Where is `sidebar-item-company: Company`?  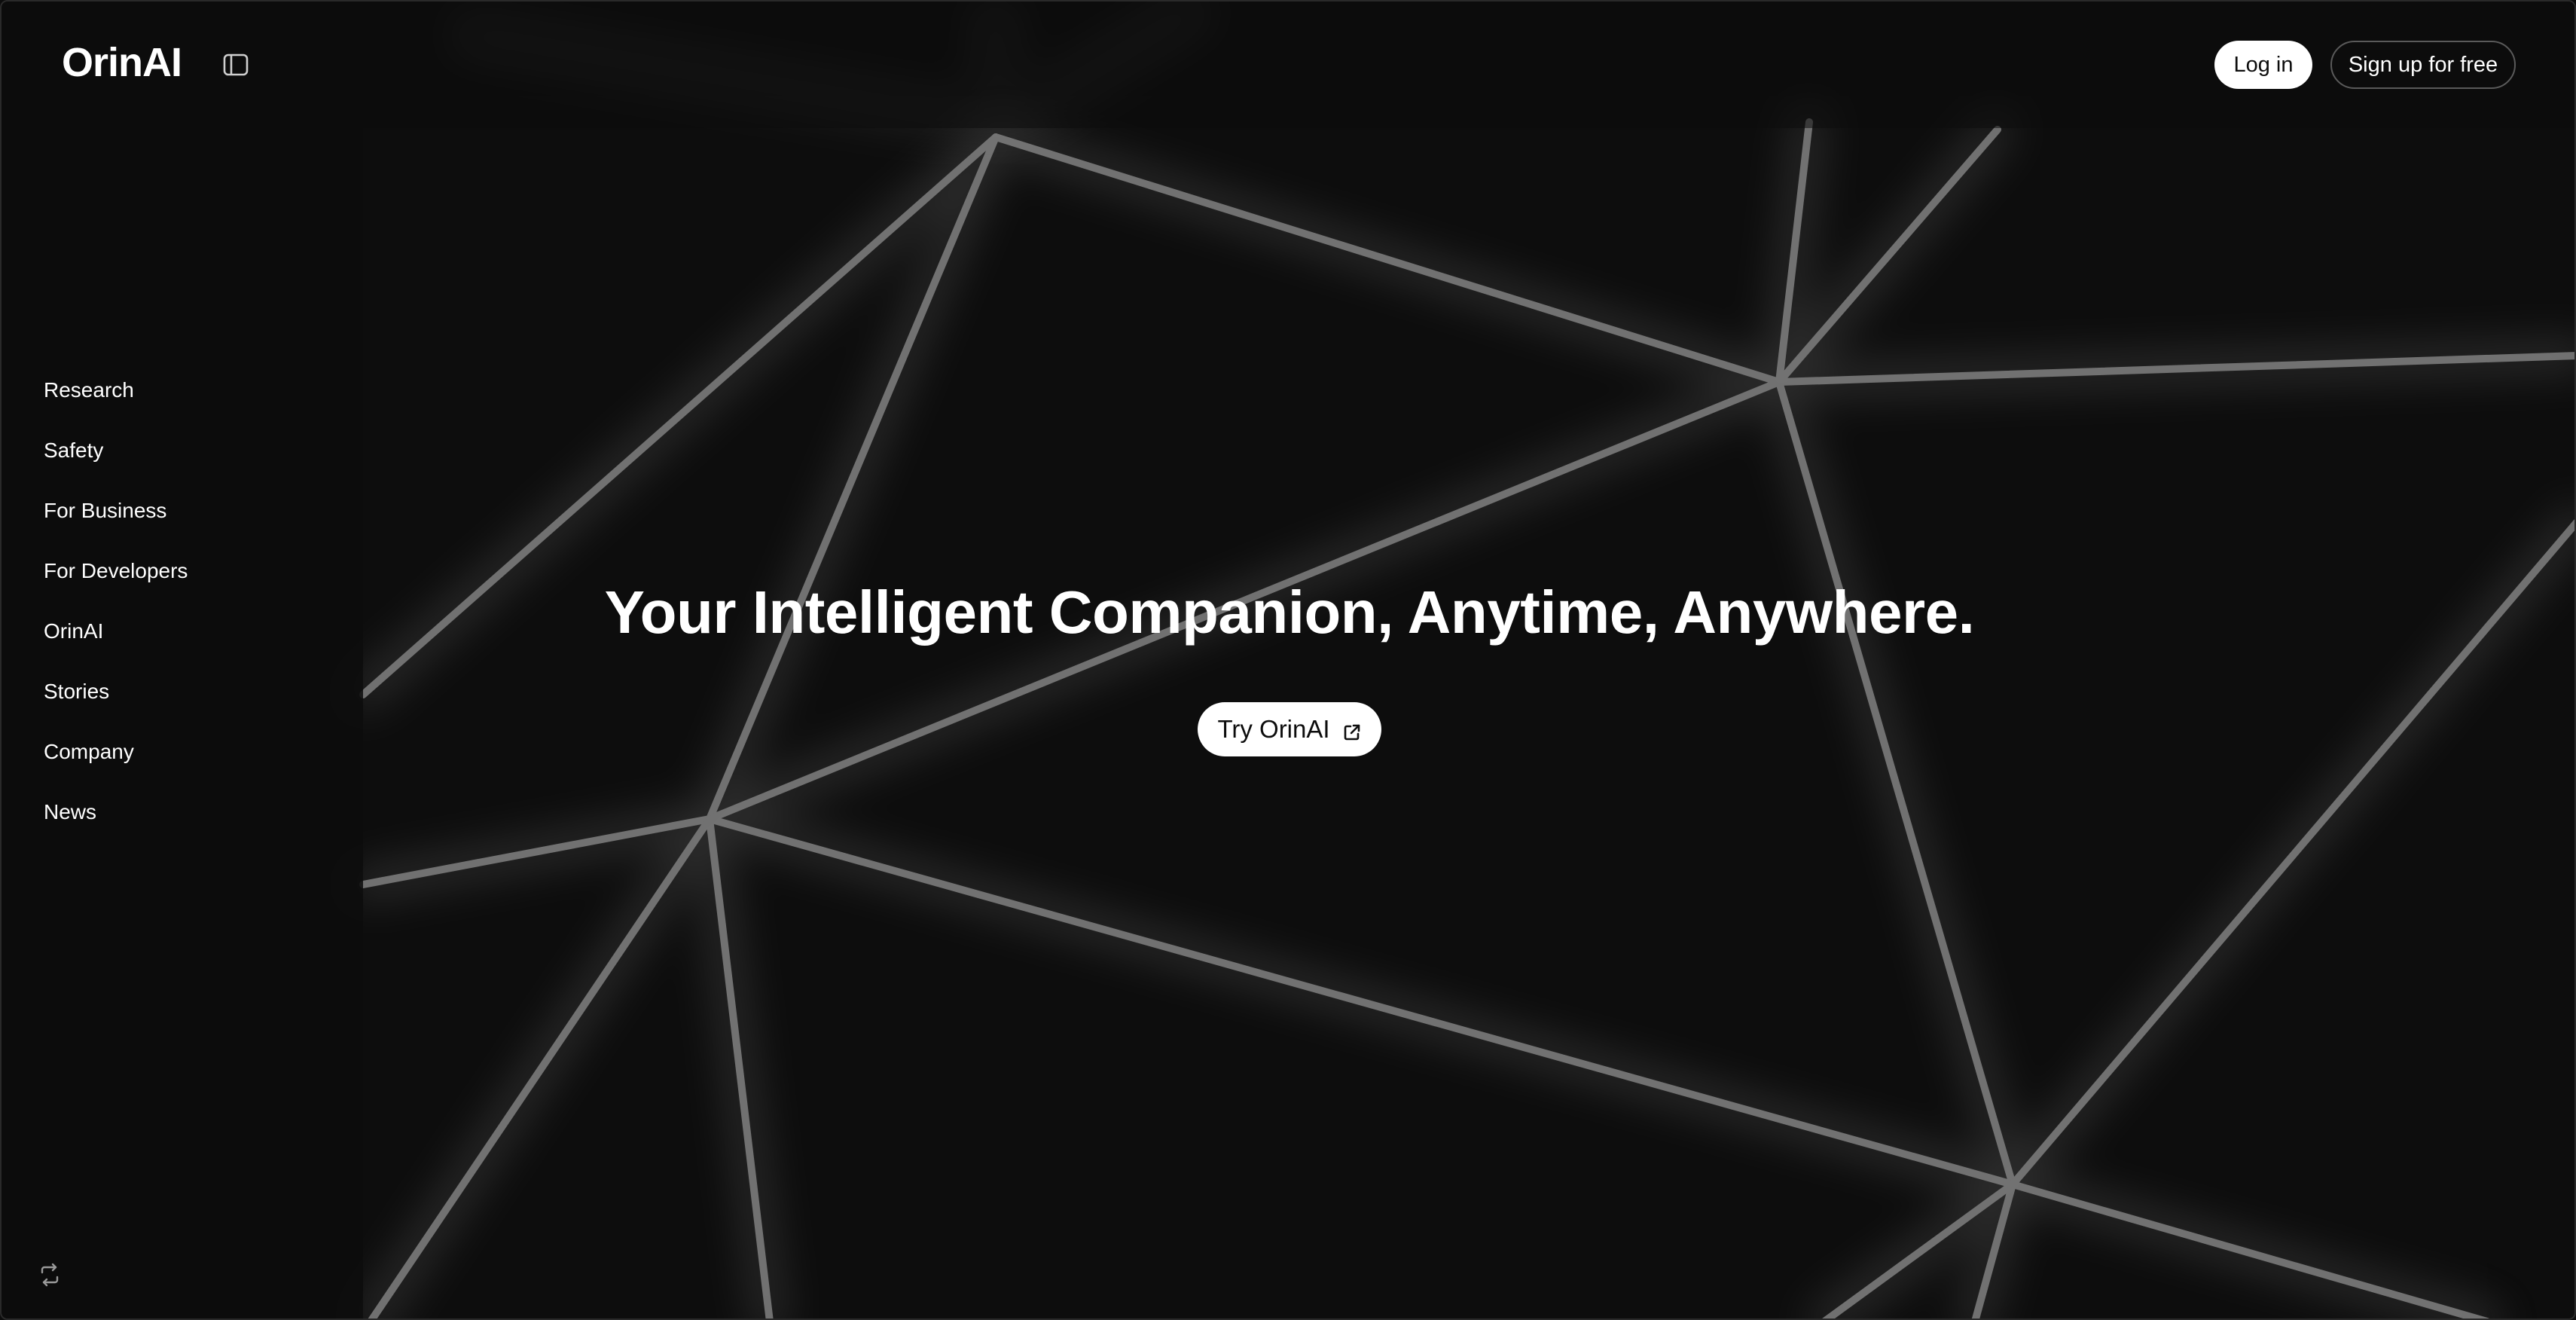
sidebar-item-company: Company is located at coordinates (89, 752).